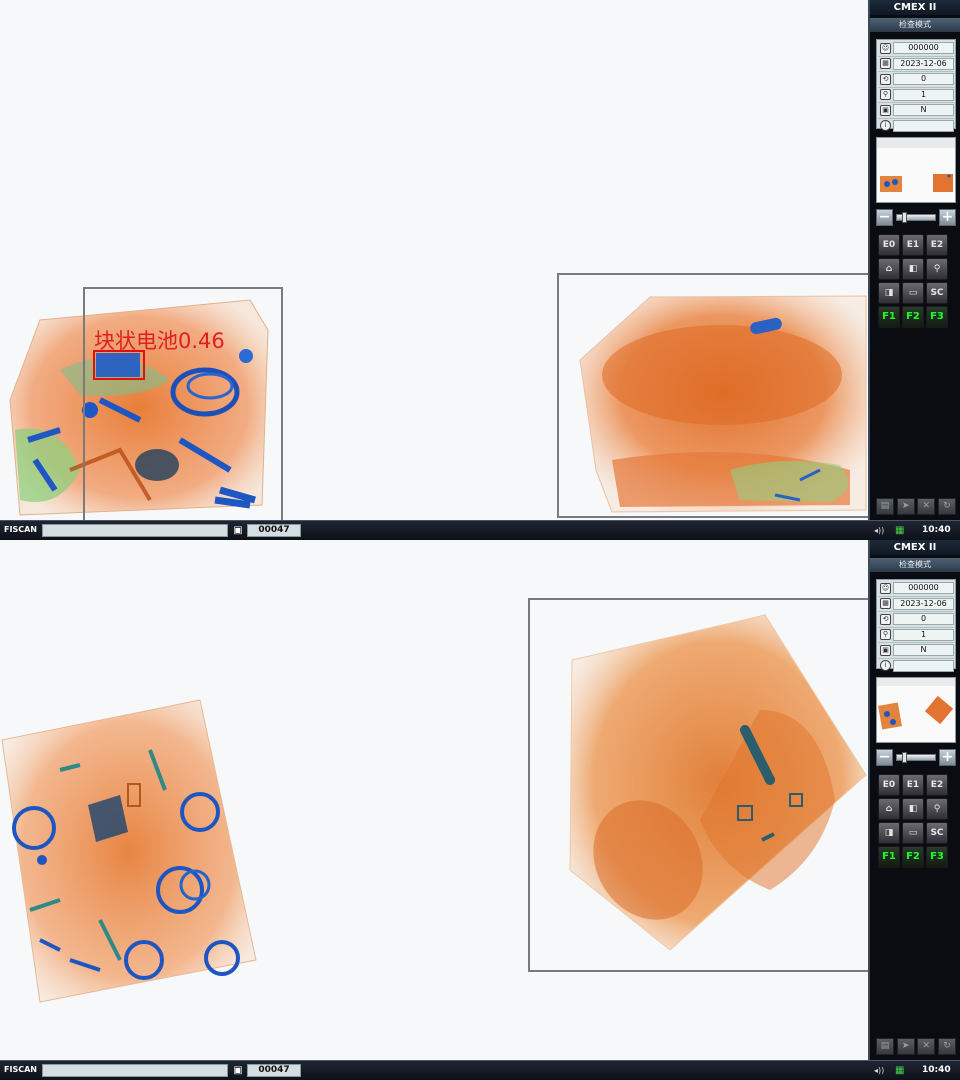 Image resolution: width=960 pixels, height=1080 pixels. What do you see at coordinates (135, 1070) in the screenshot?
I see `status-message-field` at bounding box center [135, 1070].